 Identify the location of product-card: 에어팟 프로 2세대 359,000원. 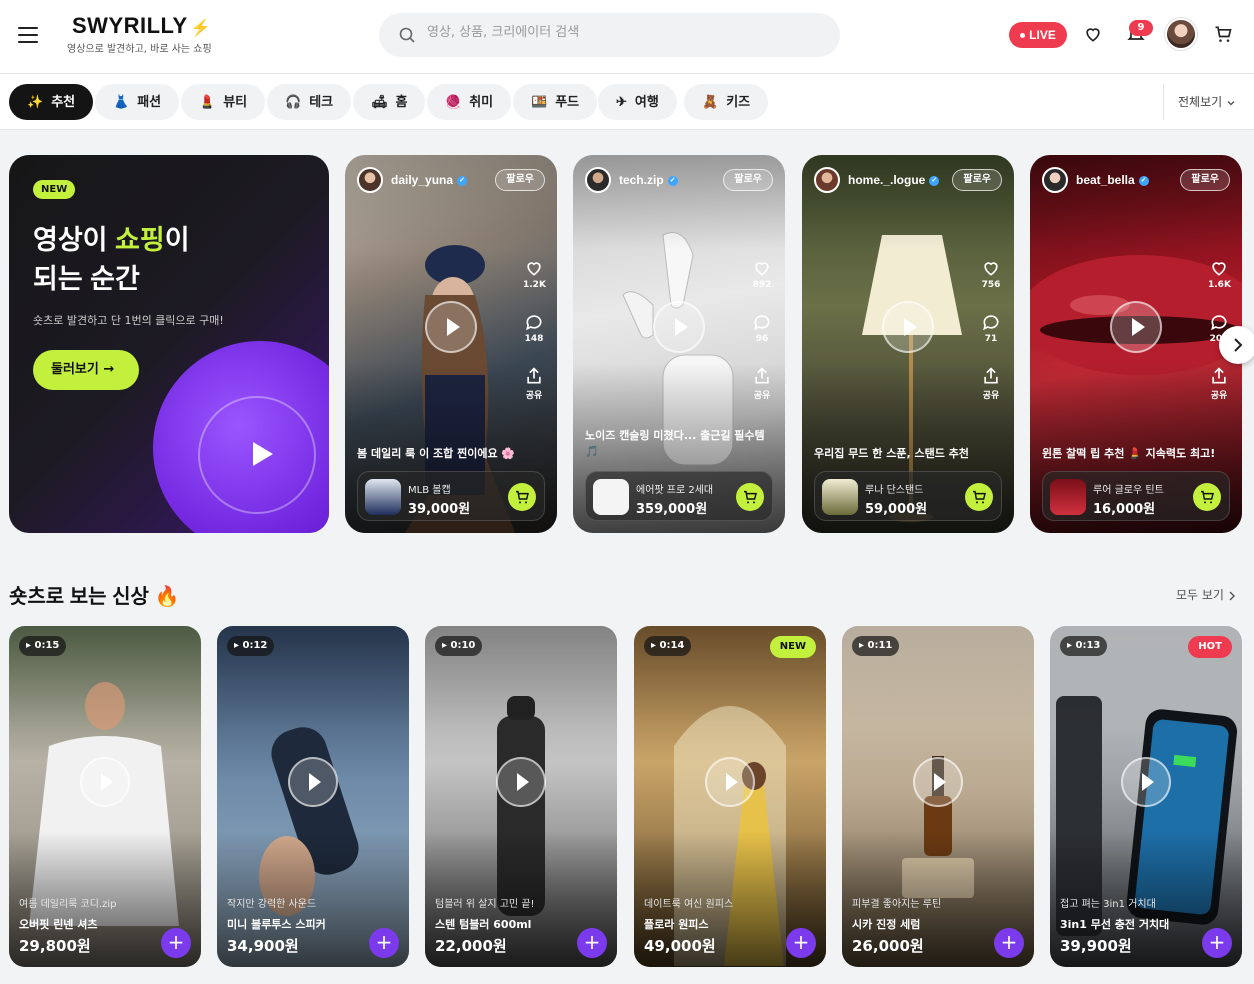
(679, 496).